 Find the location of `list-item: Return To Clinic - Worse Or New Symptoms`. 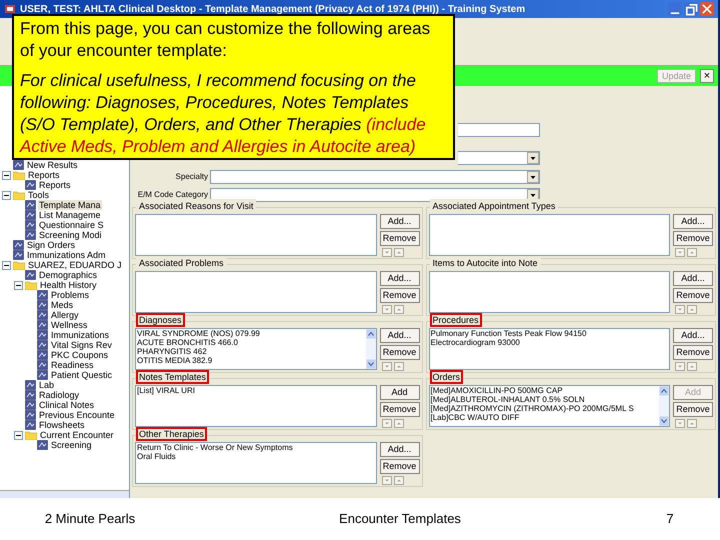

list-item: Return To Clinic - Worse Or New Symptoms is located at coordinates (256, 447).